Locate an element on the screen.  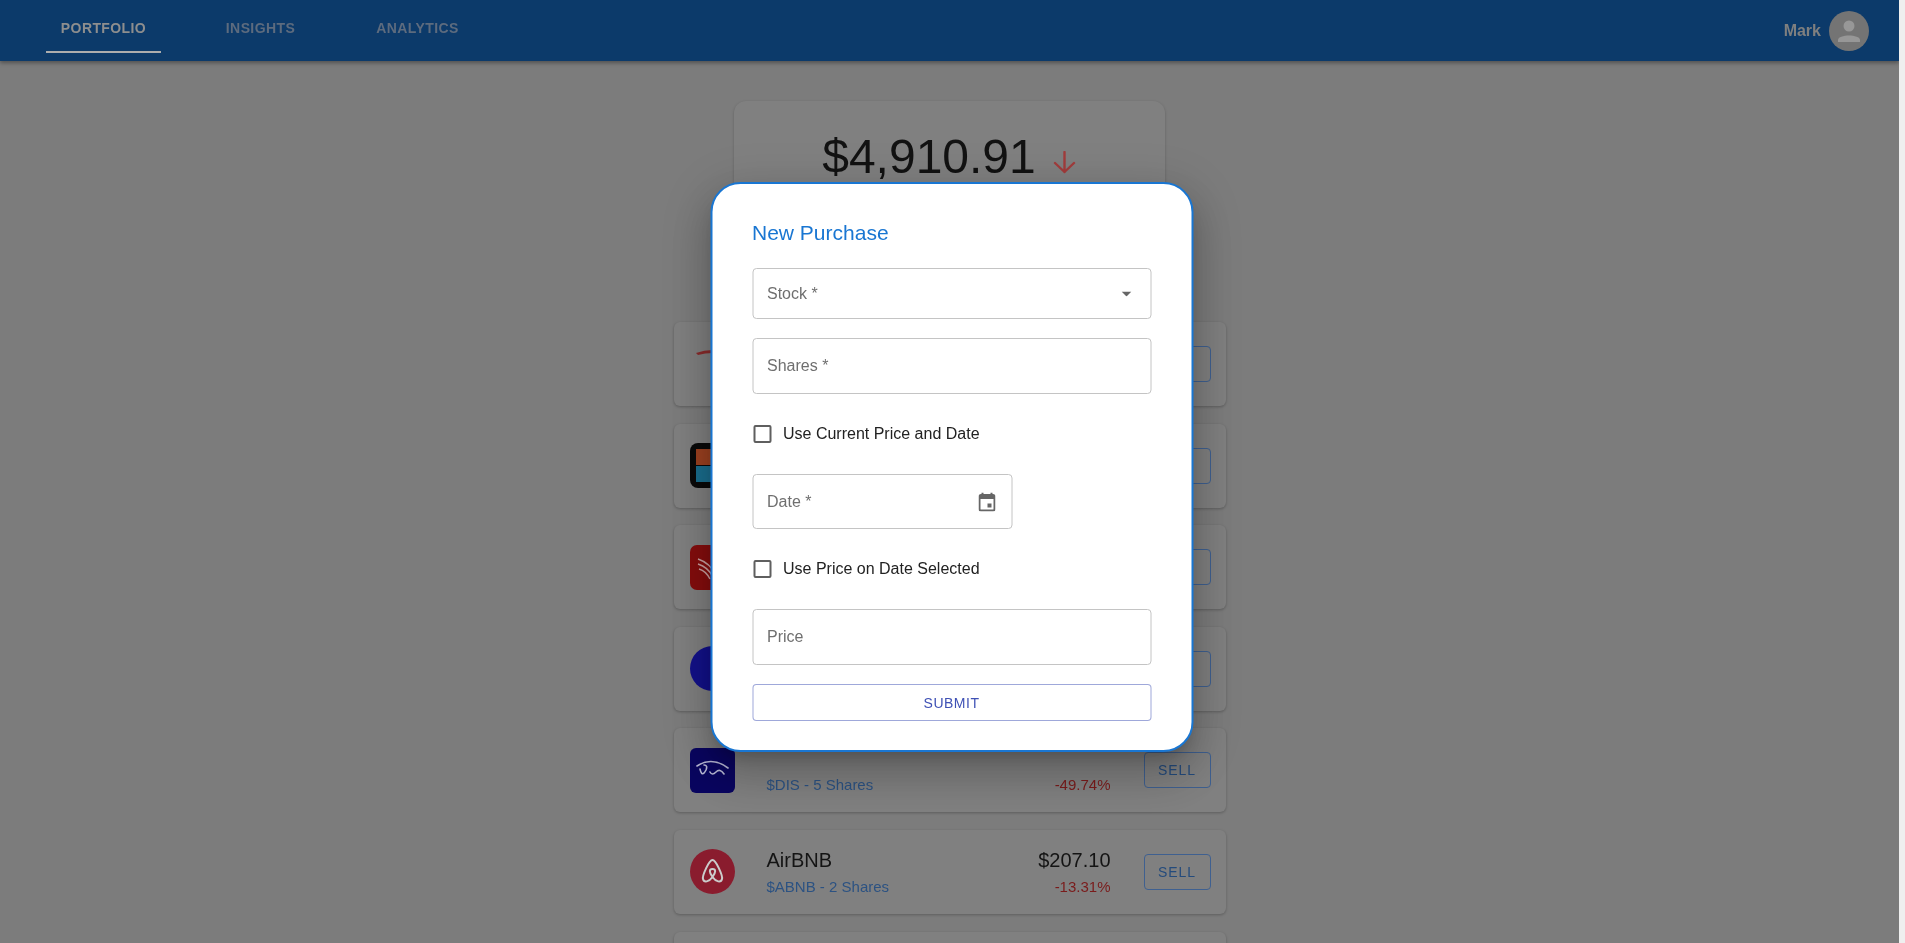
select-field: Stock * is located at coordinates (951, 293).